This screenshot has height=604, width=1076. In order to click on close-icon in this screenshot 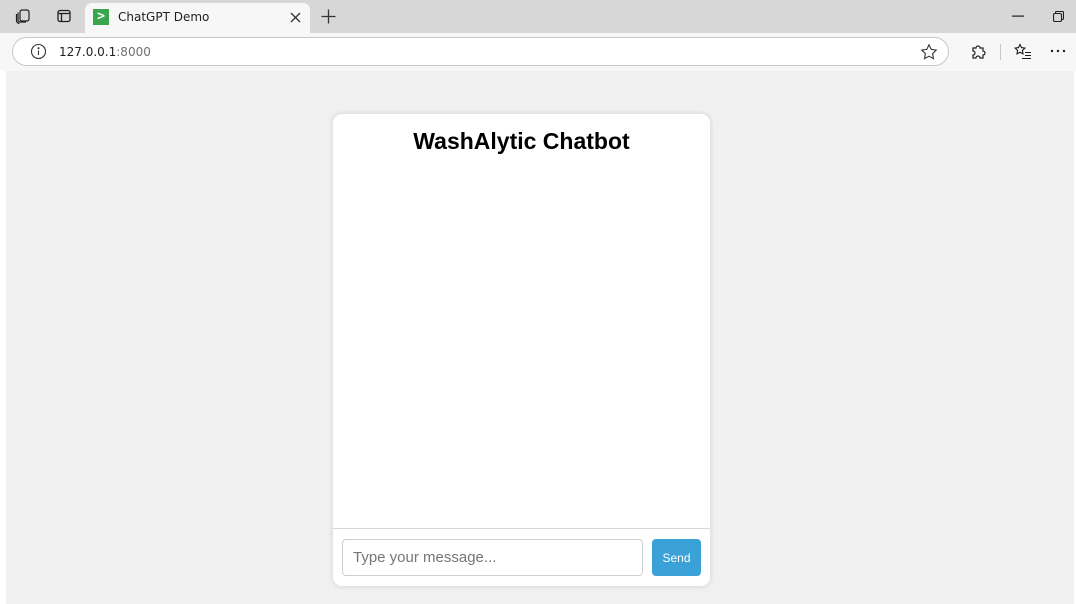, I will do `click(295, 17)`.